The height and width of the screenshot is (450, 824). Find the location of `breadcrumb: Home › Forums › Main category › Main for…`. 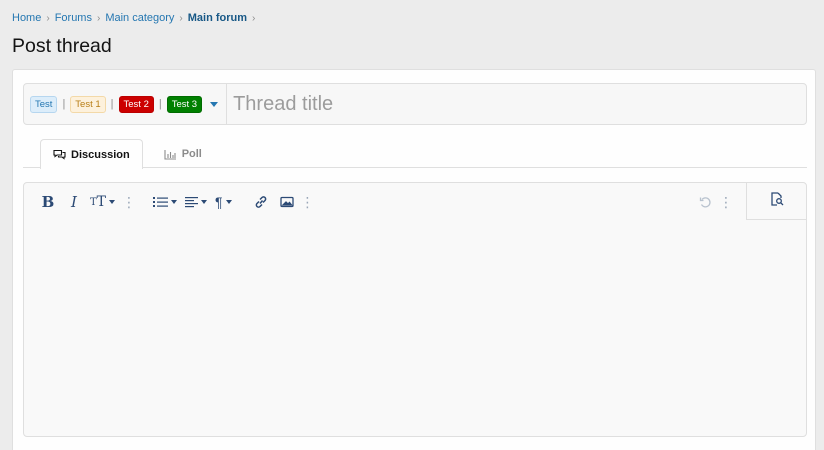

breadcrumb: Home › Forums › Main category › Main for… is located at coordinates (136, 18).